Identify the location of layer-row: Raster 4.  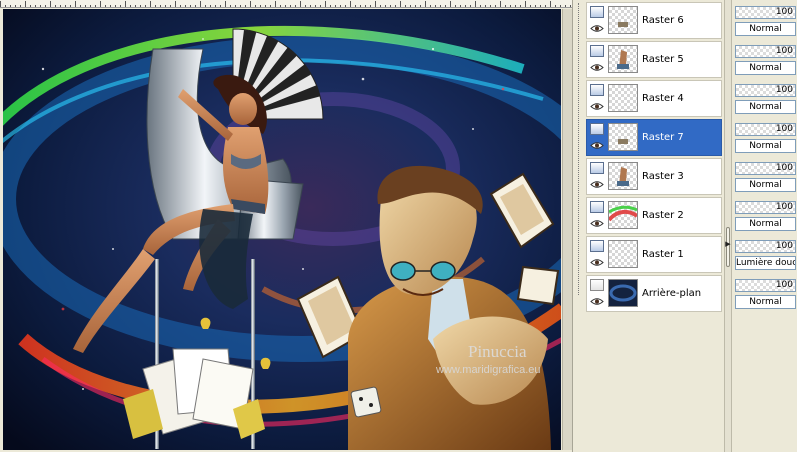
(654, 98).